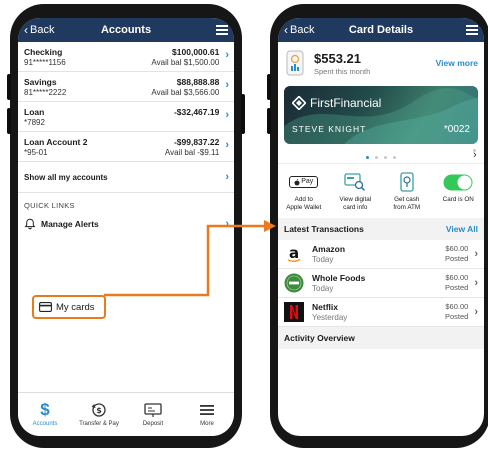 This screenshot has height=454, width=488. I want to click on bottom-tab-bar: $ Accounts $ Transfer & Pay Deposit More, so click(126, 414).